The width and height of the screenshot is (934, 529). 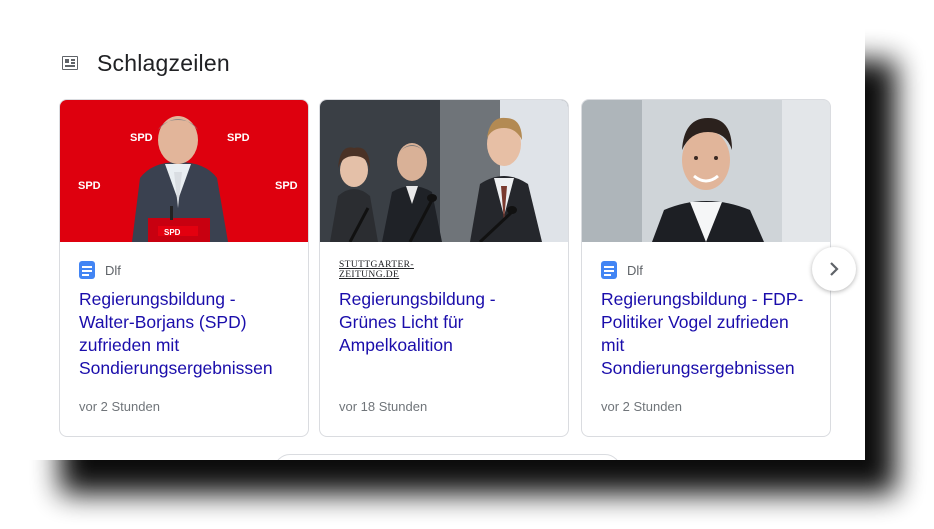 I want to click on chevron-right-icon, so click(x=834, y=269).